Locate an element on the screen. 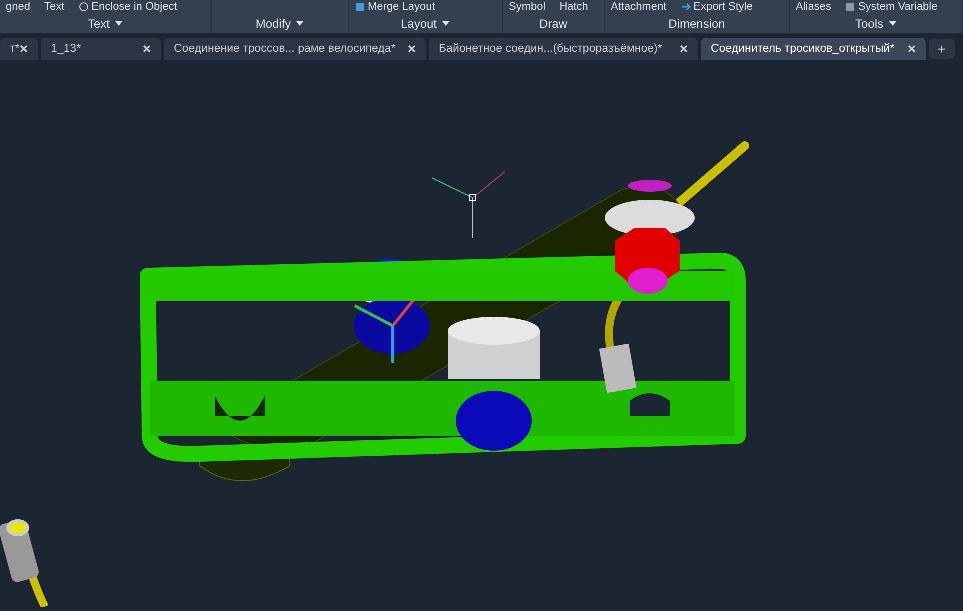 The image size is (963, 611). panel-title: Dimension is located at coordinates (697, 23).